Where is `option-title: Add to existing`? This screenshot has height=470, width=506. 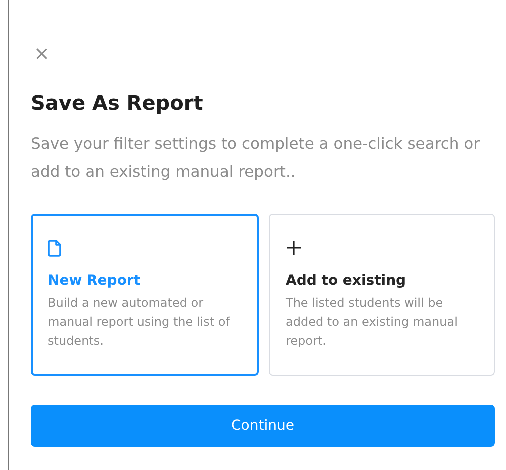
option-title: Add to existing is located at coordinates (347, 281).